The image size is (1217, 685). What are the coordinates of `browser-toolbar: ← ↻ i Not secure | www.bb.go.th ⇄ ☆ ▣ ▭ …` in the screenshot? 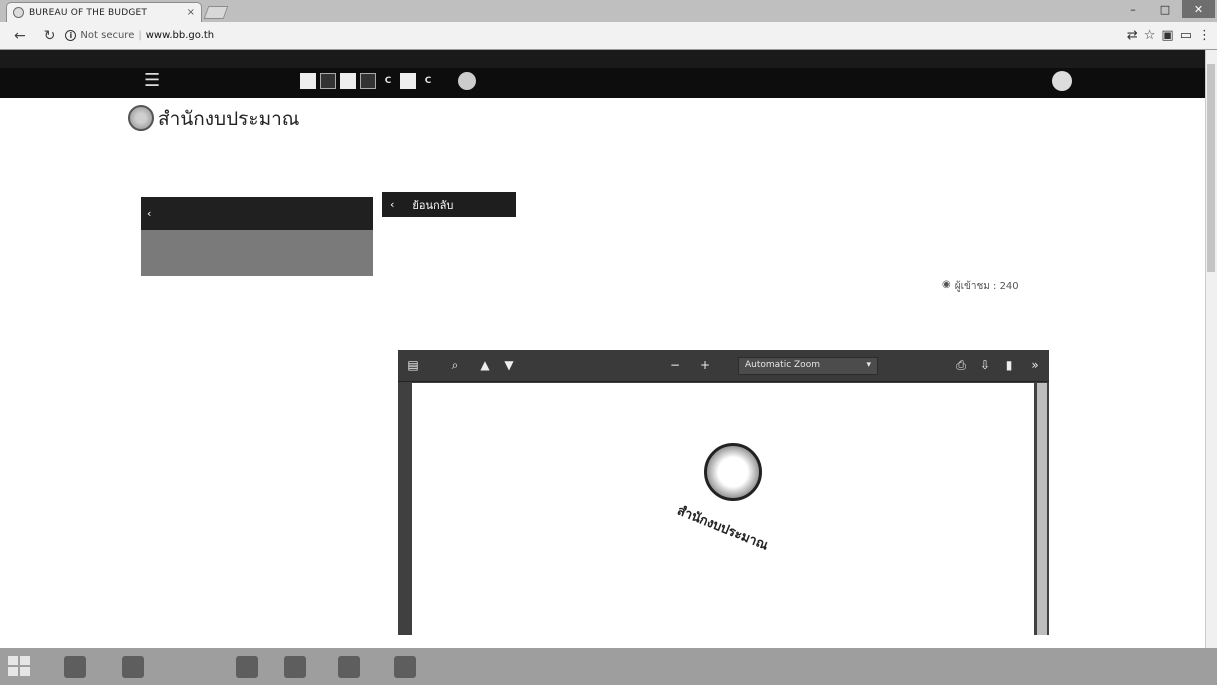 It's located at (608, 36).